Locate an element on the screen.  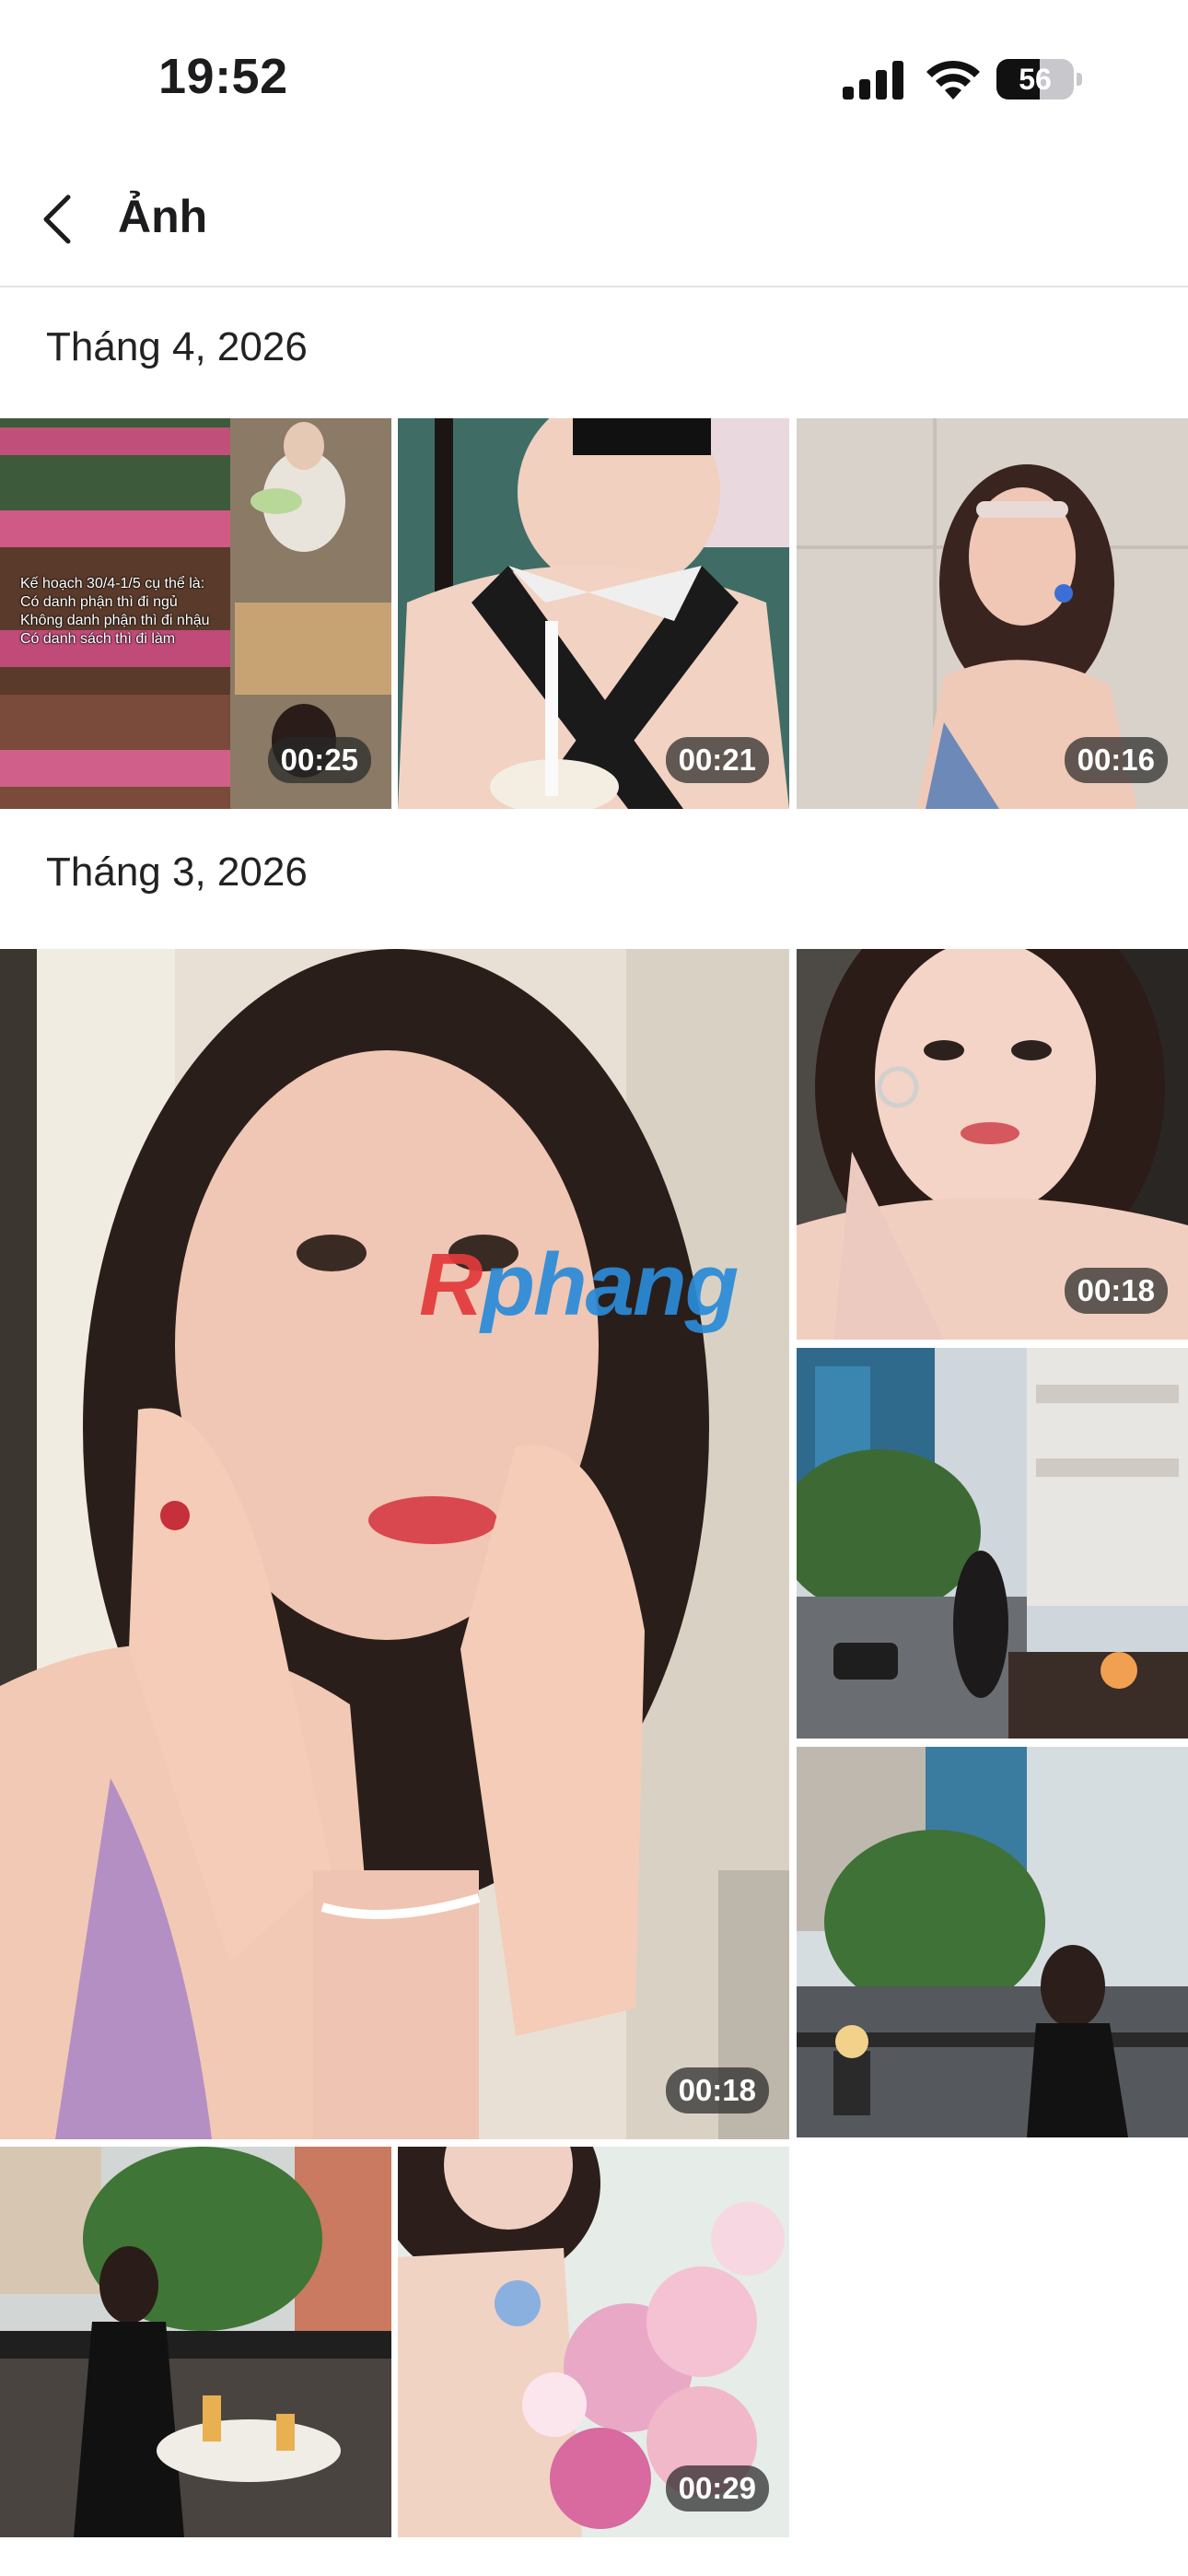
media-tile: 00:18 is located at coordinates (992, 1144).